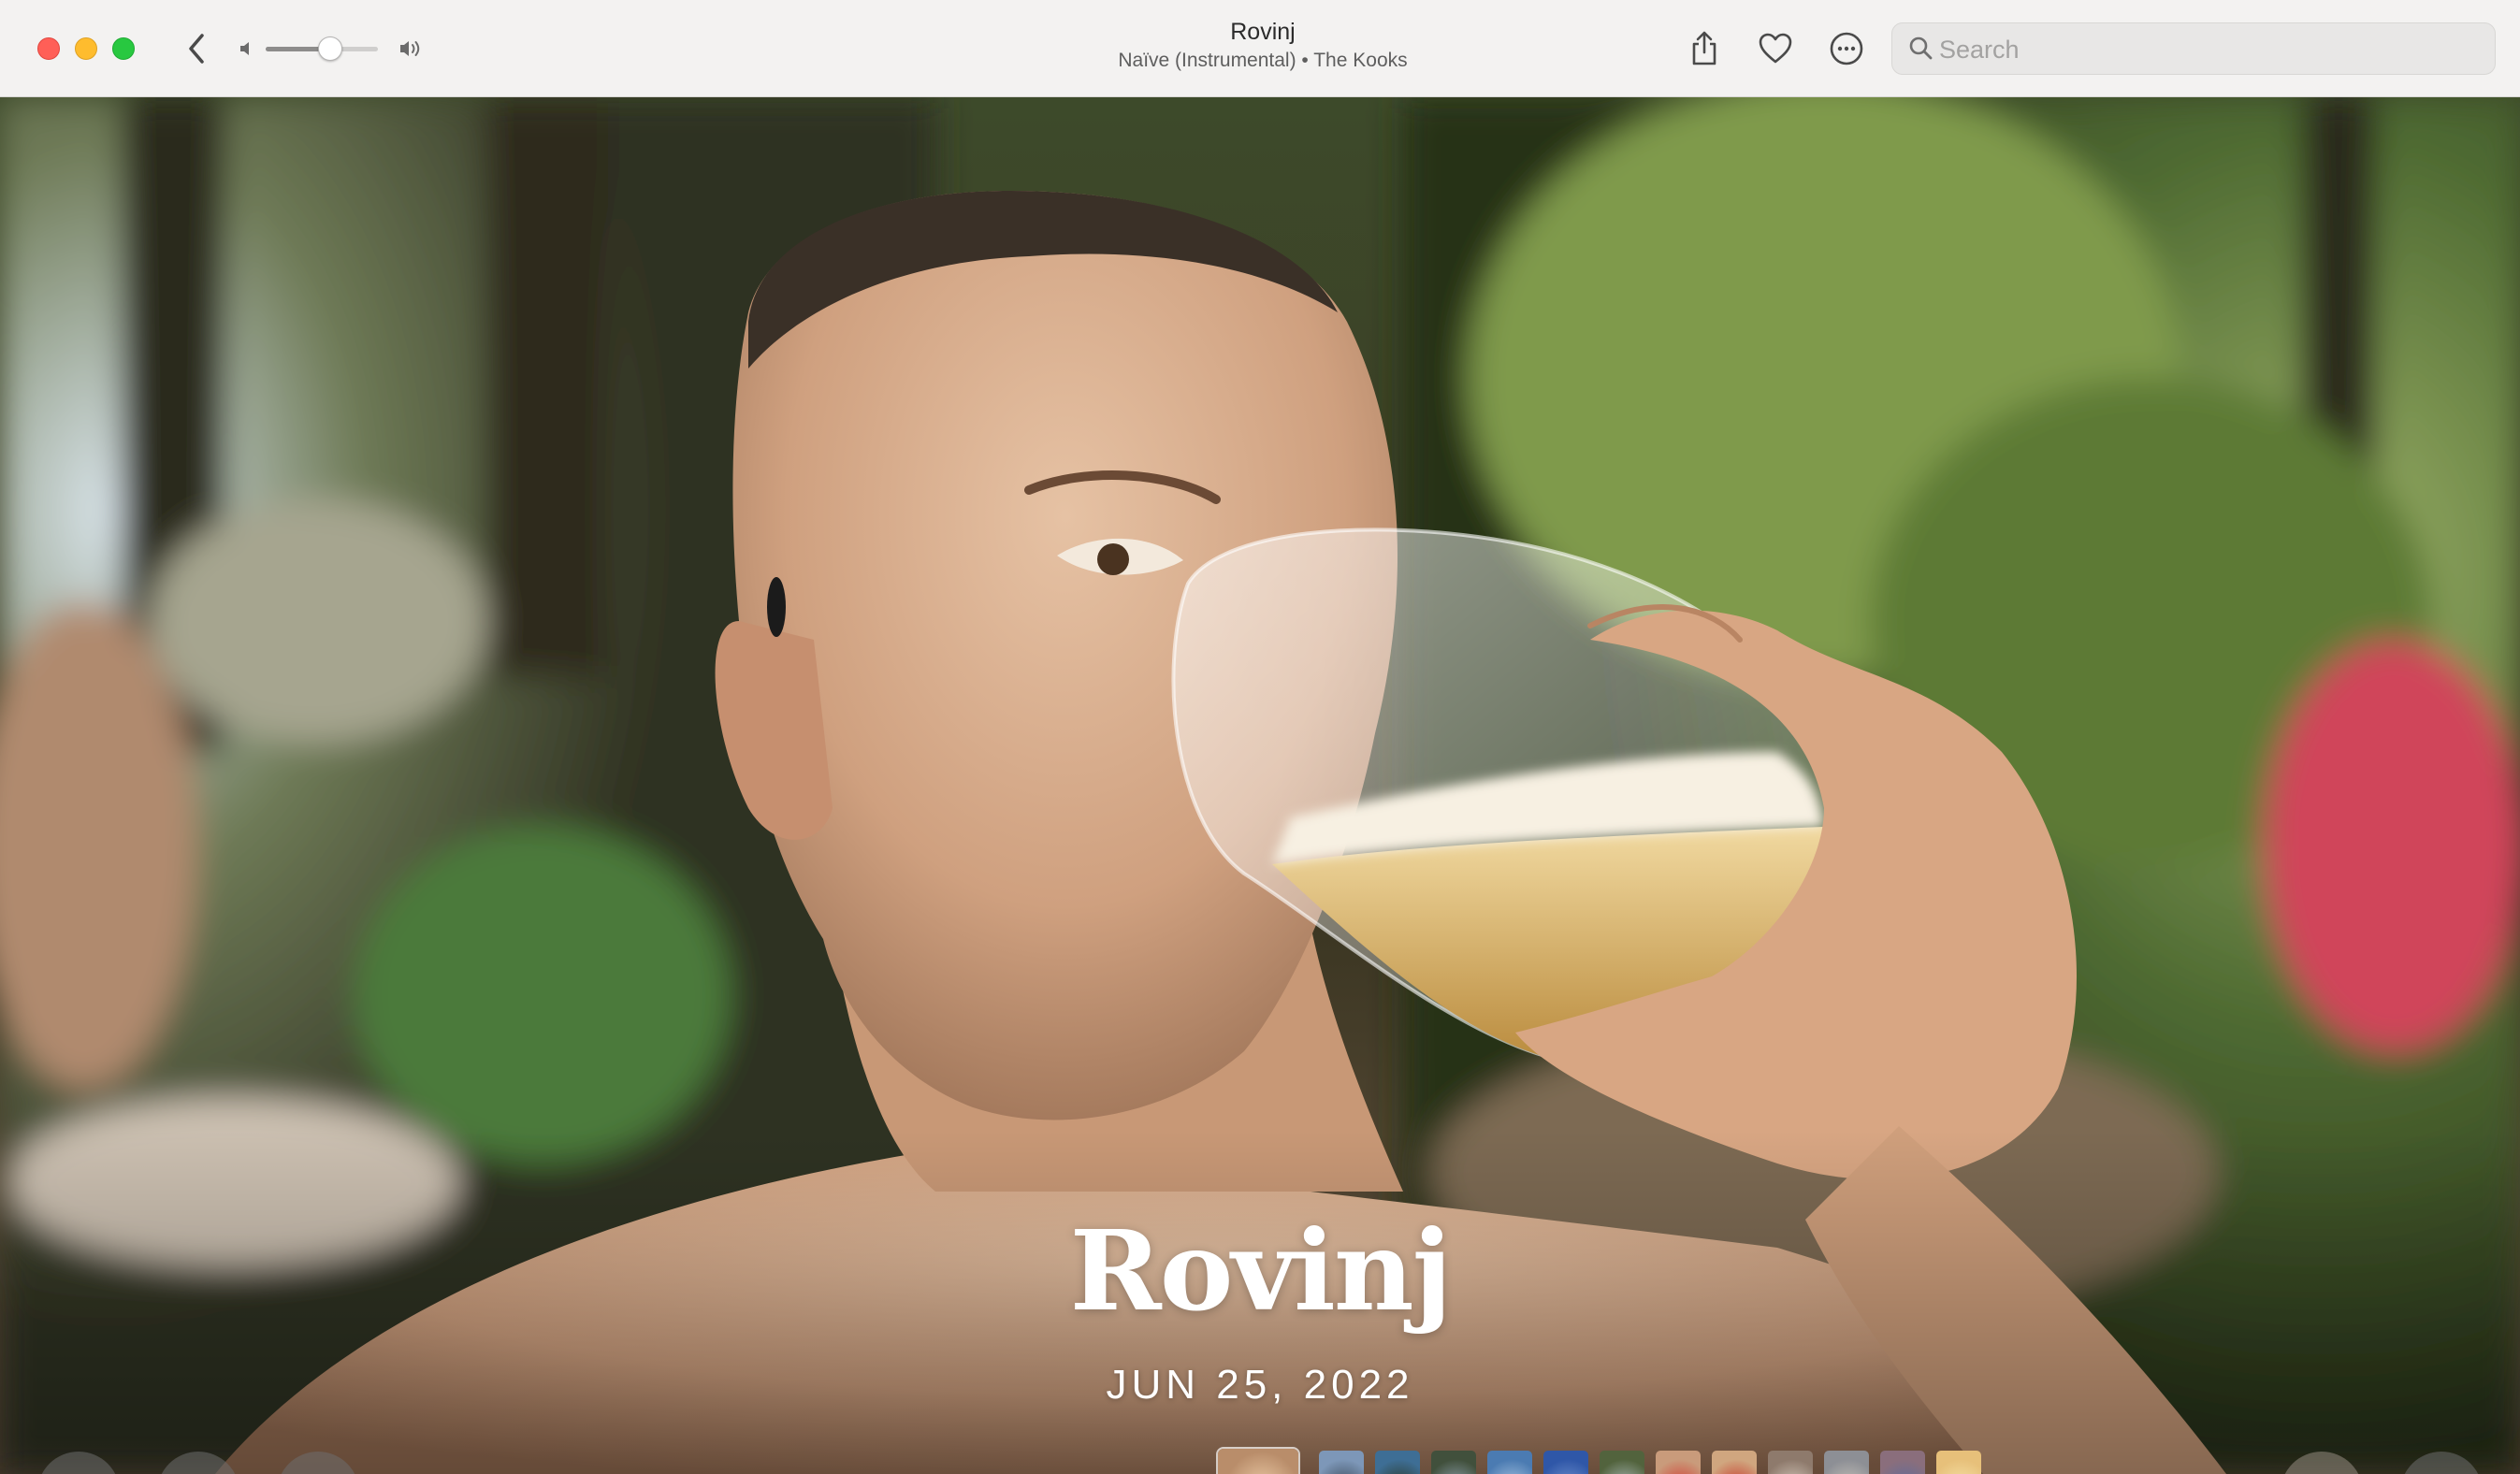 The width and height of the screenshot is (2520, 1474). I want to click on speaker-high-icon, so click(410, 48).